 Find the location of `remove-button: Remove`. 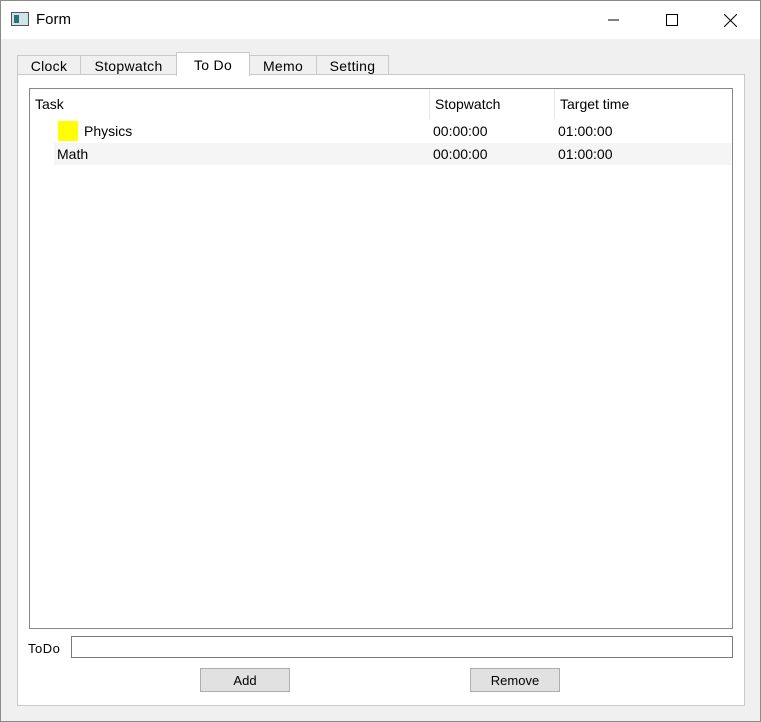

remove-button: Remove is located at coordinates (515, 680).